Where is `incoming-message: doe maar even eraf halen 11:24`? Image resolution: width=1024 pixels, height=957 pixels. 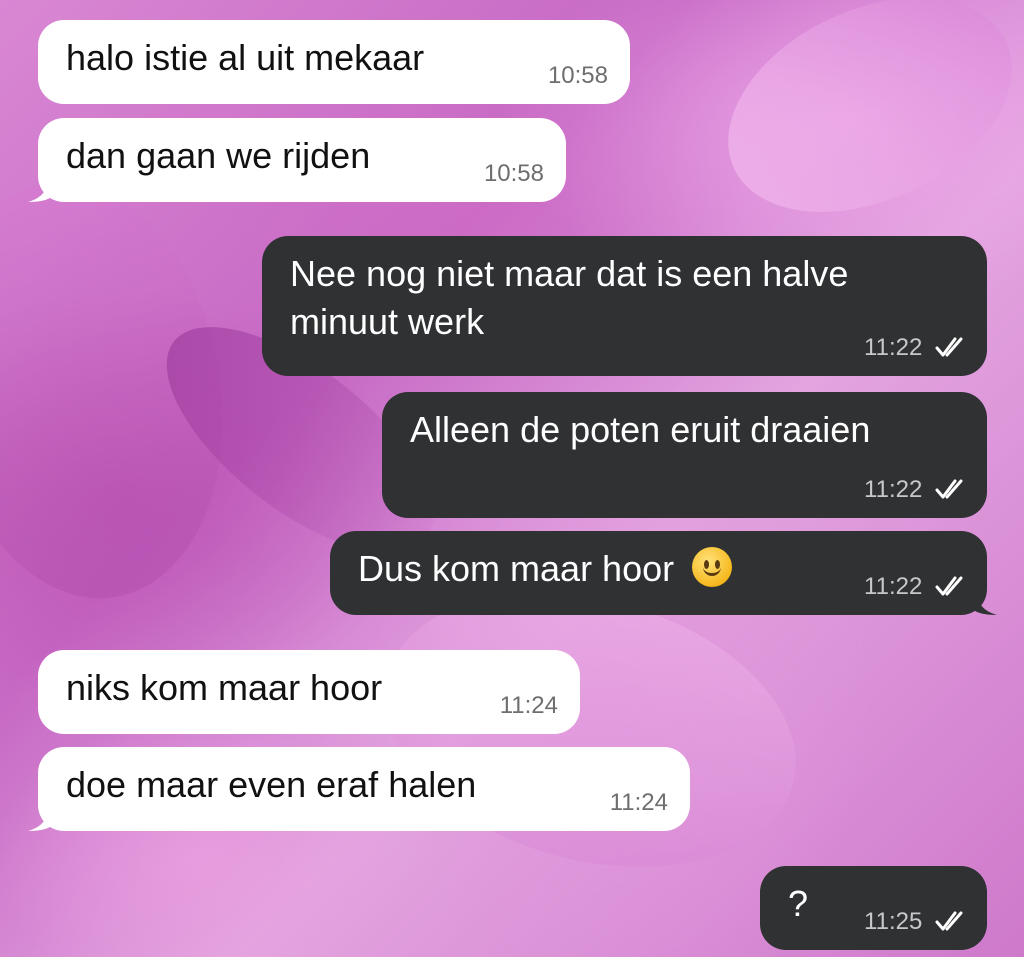 incoming-message: doe maar even eraf halen 11:24 is located at coordinates (359, 789).